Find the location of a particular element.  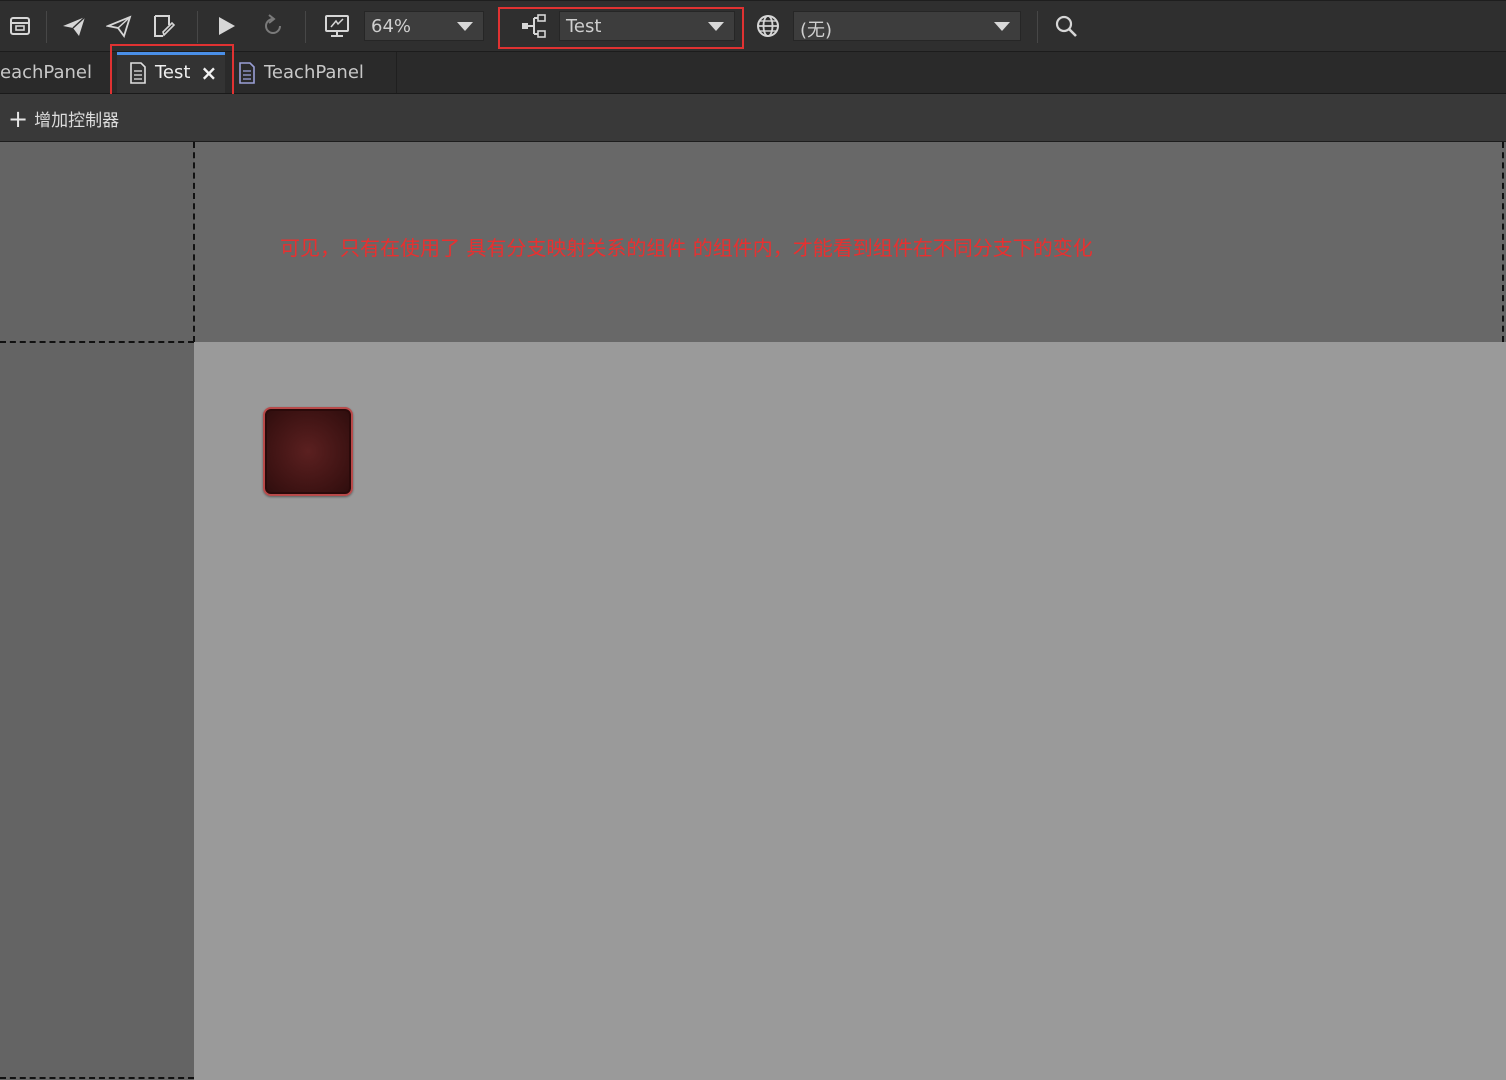

package-icon is located at coordinates (20, 26).